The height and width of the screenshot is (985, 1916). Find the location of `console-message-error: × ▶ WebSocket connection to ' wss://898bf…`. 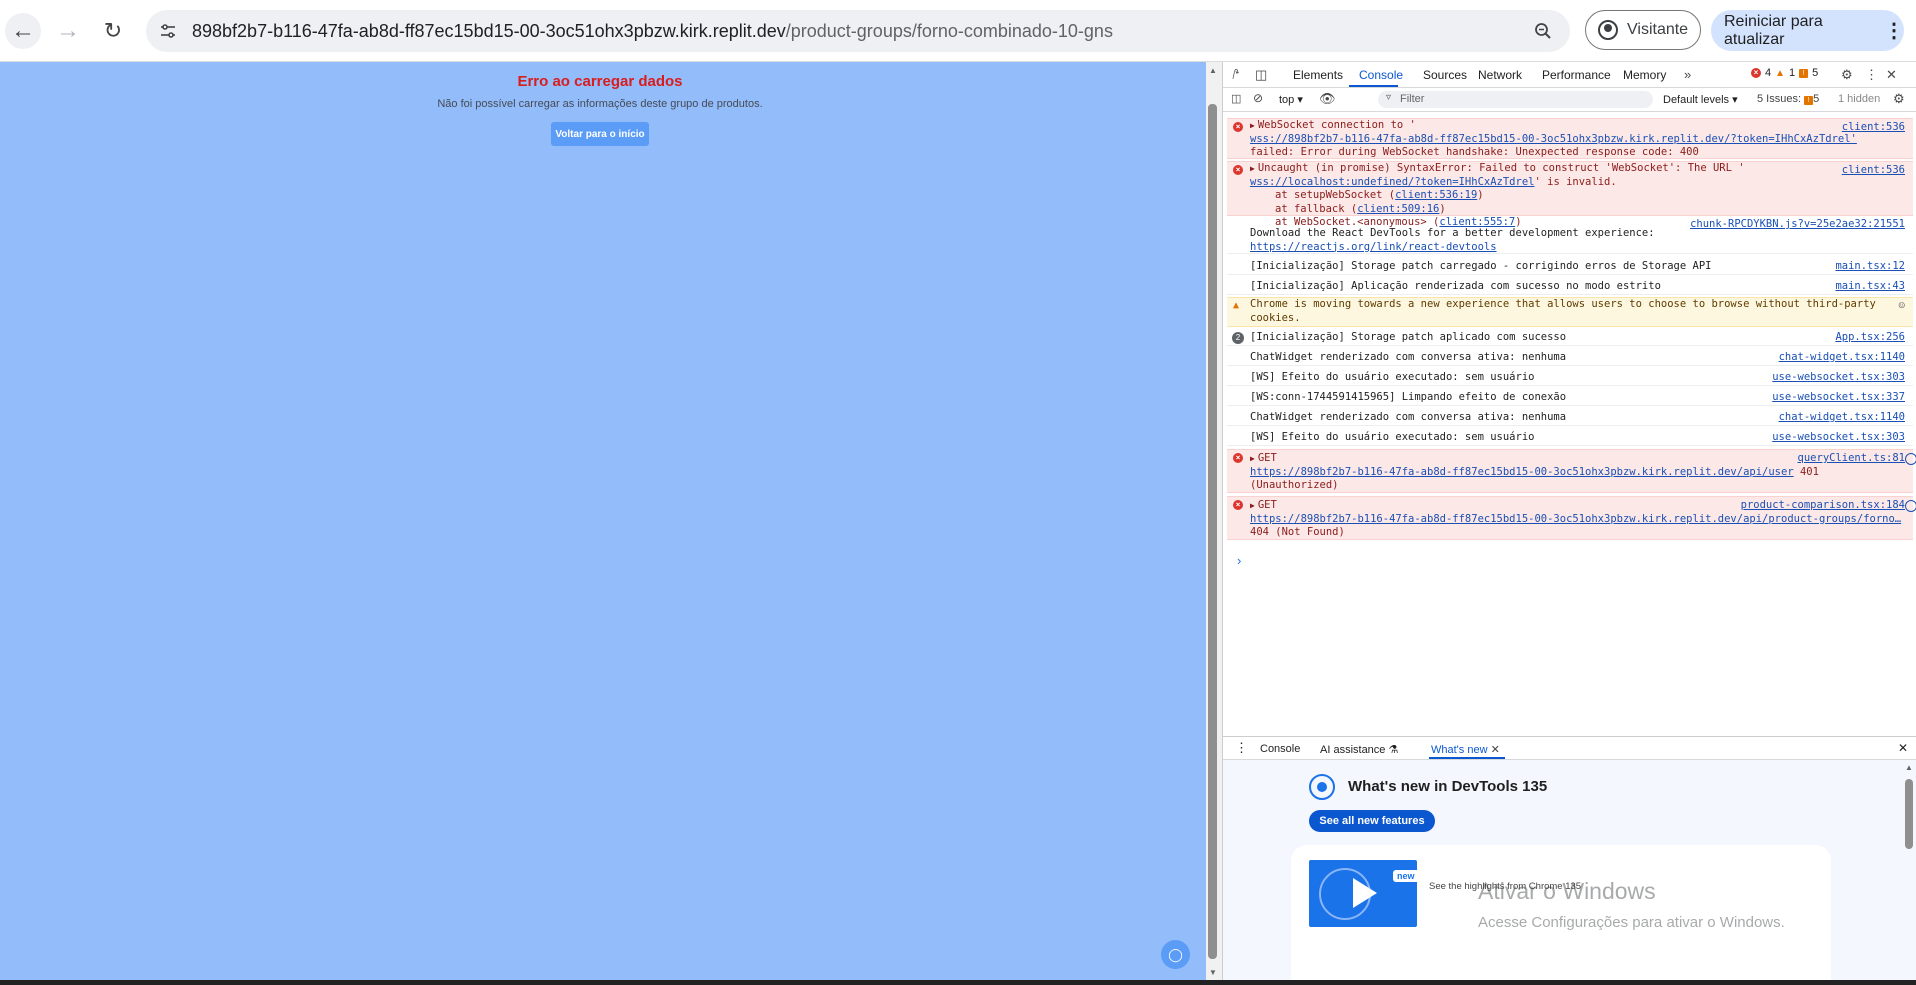

console-message-error: × ▶ WebSocket connection to ' wss://898bf… is located at coordinates (1570, 138).